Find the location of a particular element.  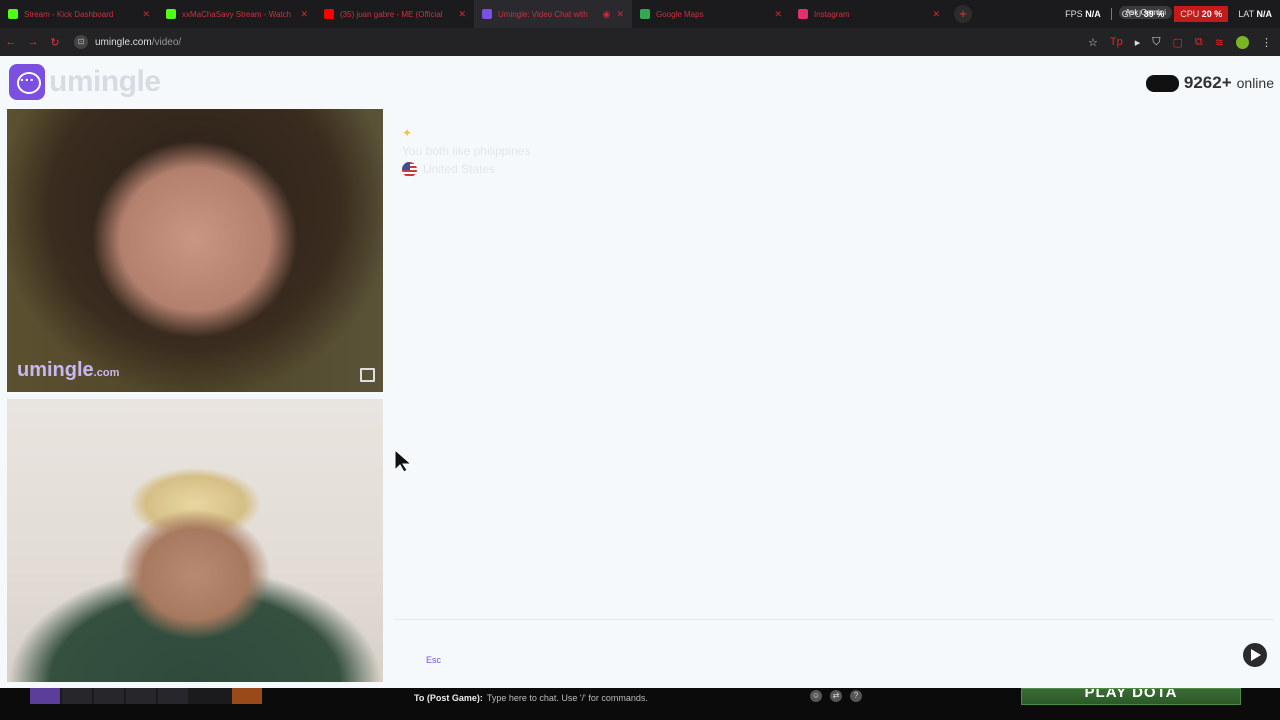

extension-icon: ≋ is located at coordinates (1219, 42).